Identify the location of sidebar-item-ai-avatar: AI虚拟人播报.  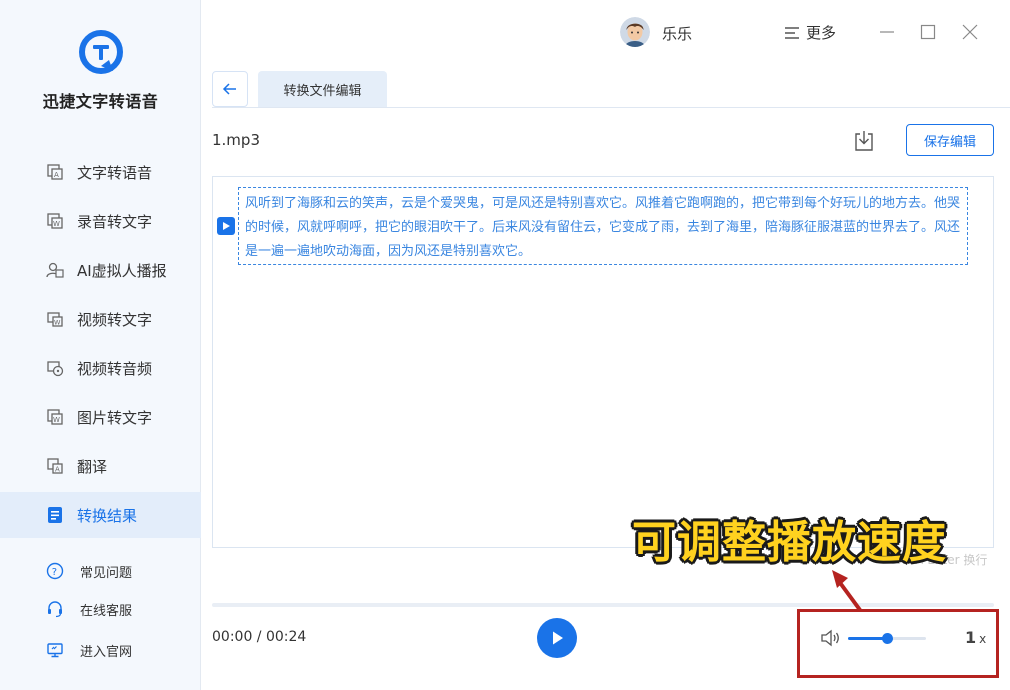
(100, 270).